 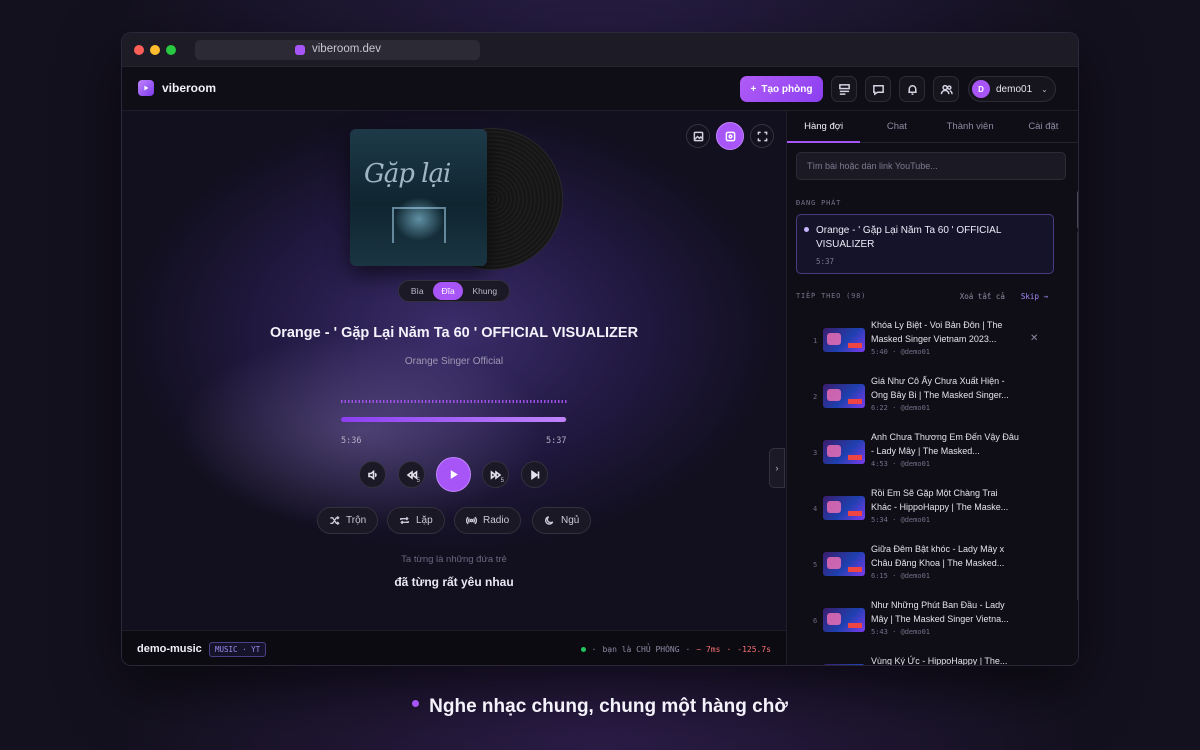 I want to click on toggle-sidebar-button: ›, so click(x=777, y=468).